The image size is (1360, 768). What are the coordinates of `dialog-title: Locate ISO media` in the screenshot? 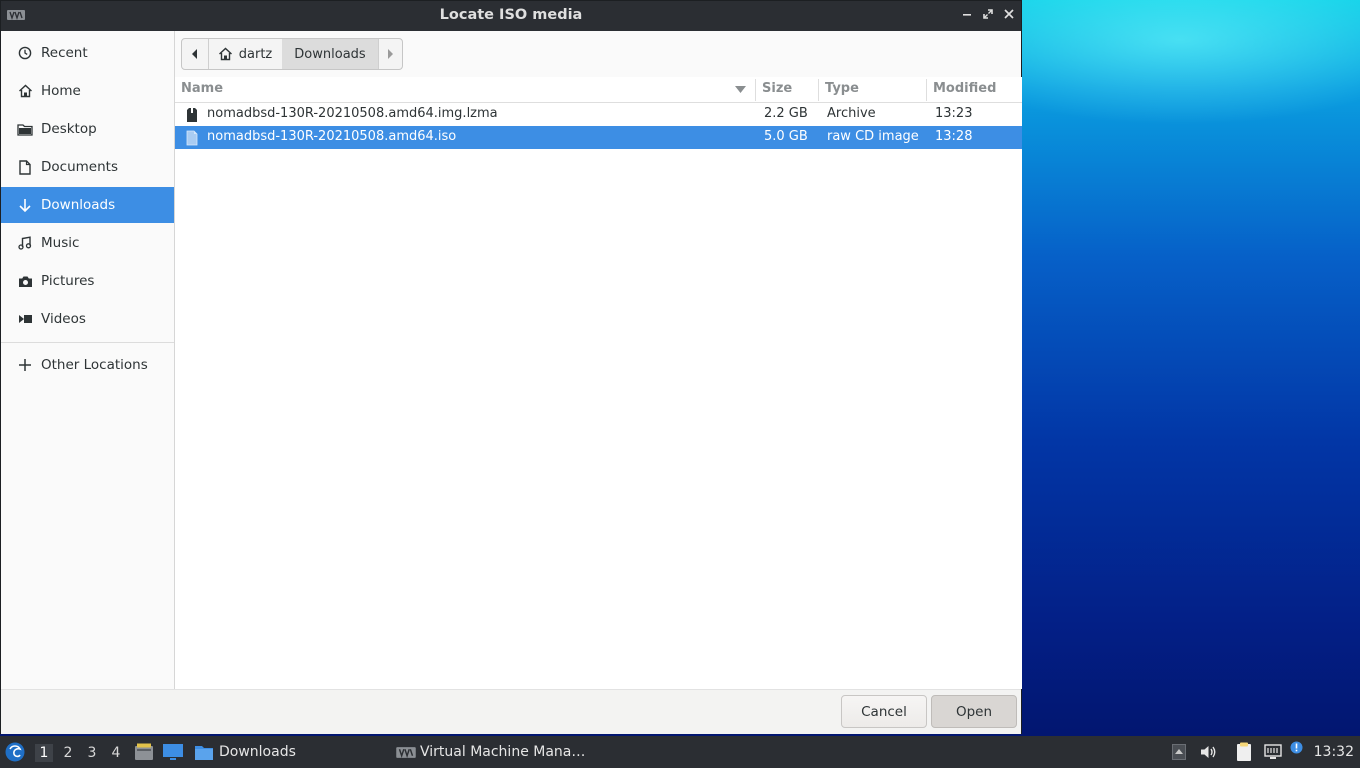 It's located at (511, 15).